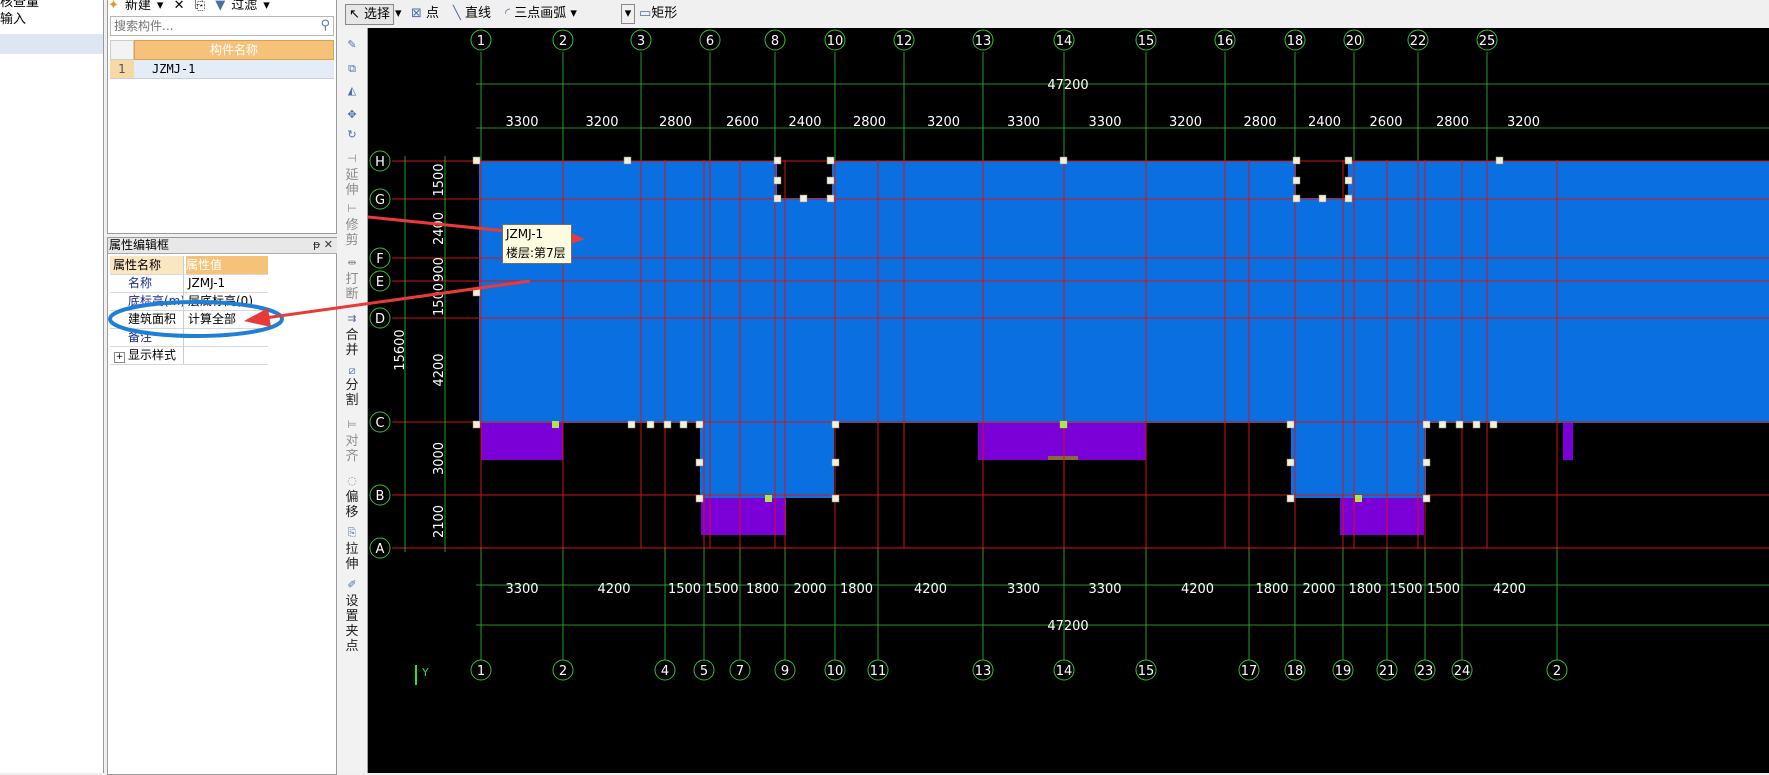  Describe the element at coordinates (152, 355) in the screenshot. I see `property-name-label: 显示样式` at that location.